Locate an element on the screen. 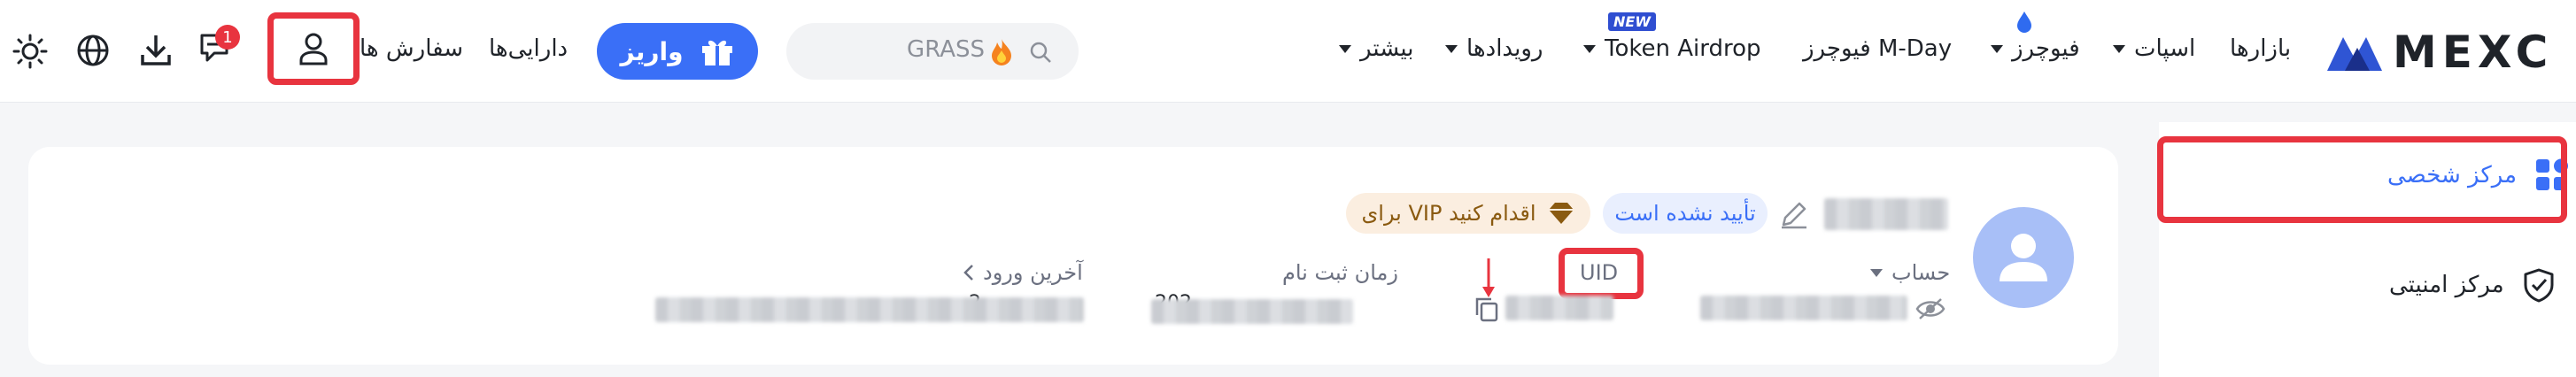  download-icon is located at coordinates (156, 50).